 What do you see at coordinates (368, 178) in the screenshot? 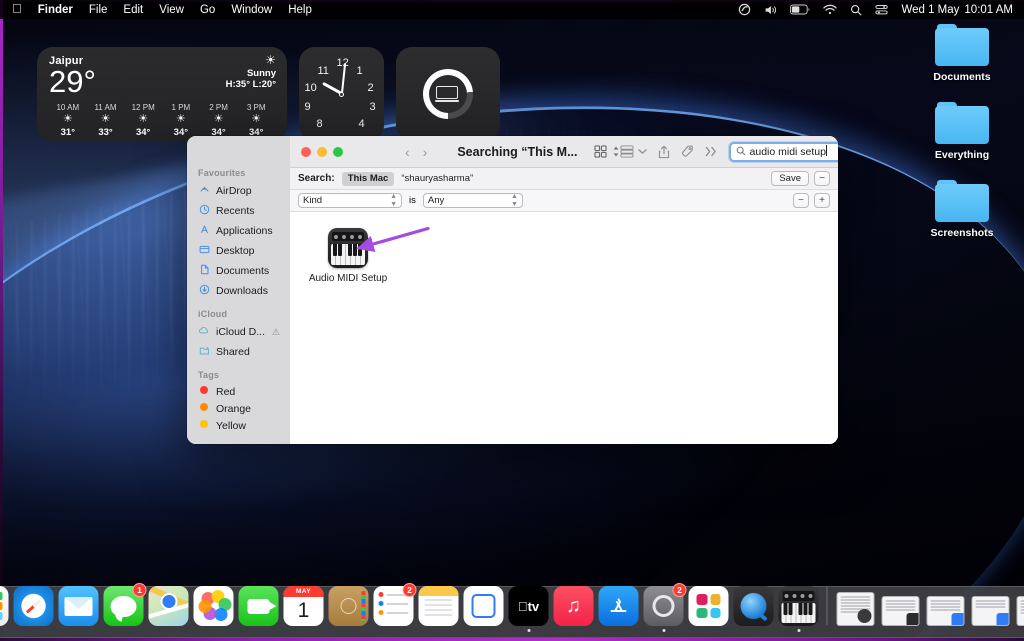
I see `scope-this-mac-button: This Mac` at bounding box center [368, 178].